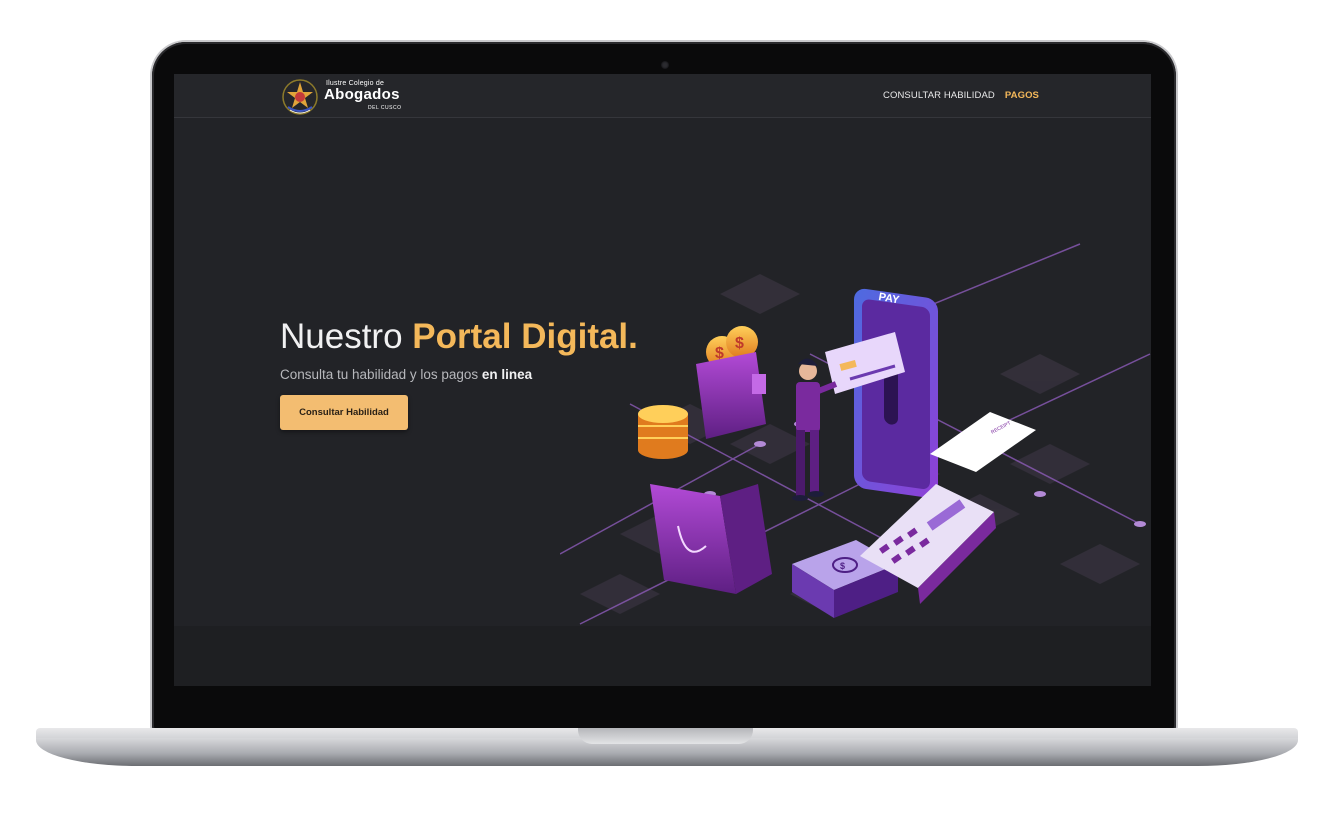  Describe the element at coordinates (362, 94) in the screenshot. I see `brand-name: Abogados` at that location.